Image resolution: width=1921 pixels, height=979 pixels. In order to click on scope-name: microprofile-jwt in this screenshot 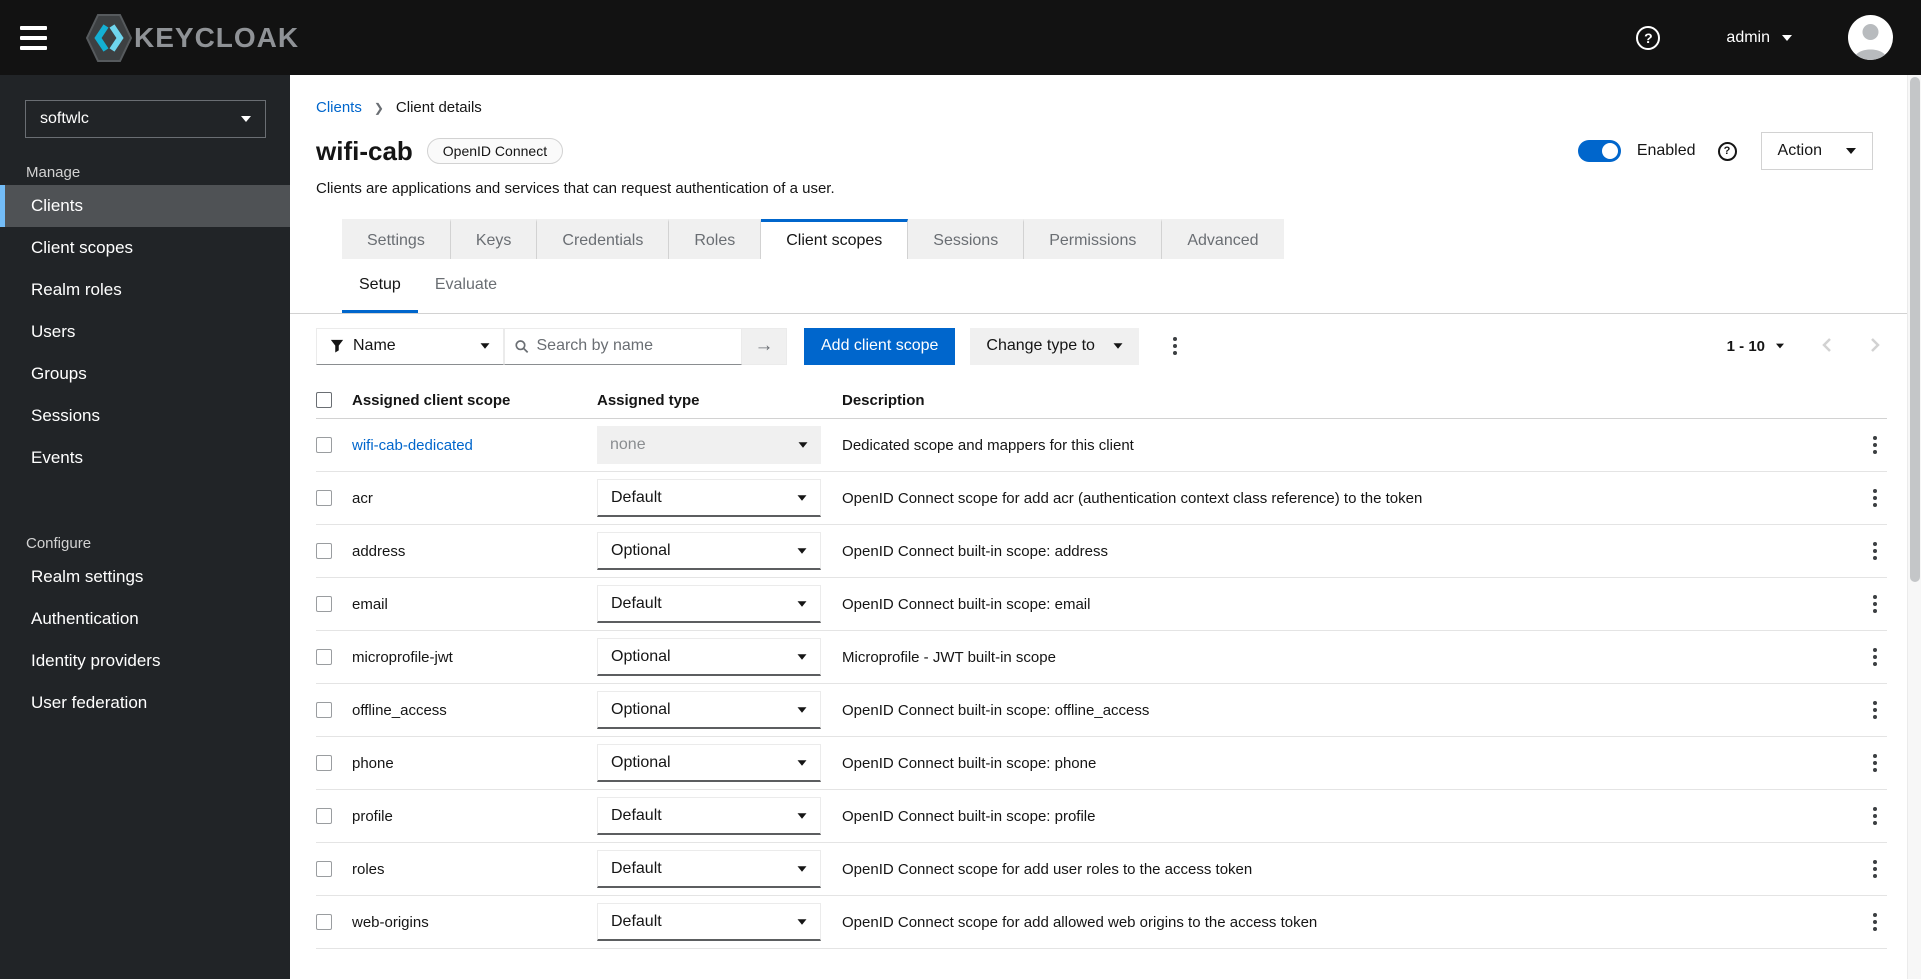, I will do `click(402, 657)`.